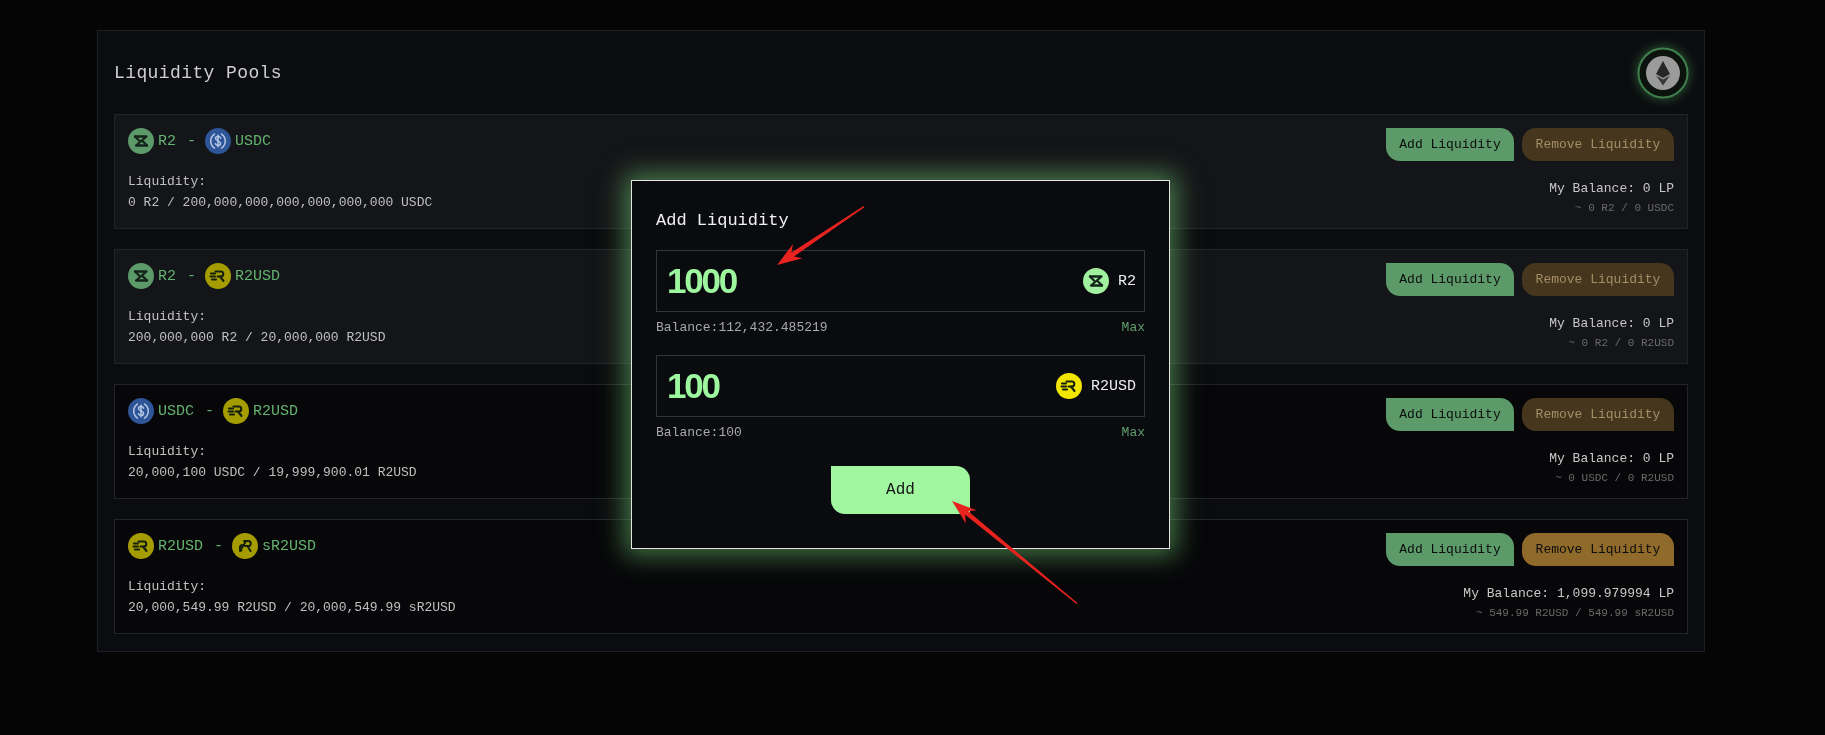 Image resolution: width=1825 pixels, height=735 pixels. Describe the element at coordinates (1614, 478) in the screenshot. I see `balance-breakdown: ~ 0 USDC / 0 R2USD` at that location.